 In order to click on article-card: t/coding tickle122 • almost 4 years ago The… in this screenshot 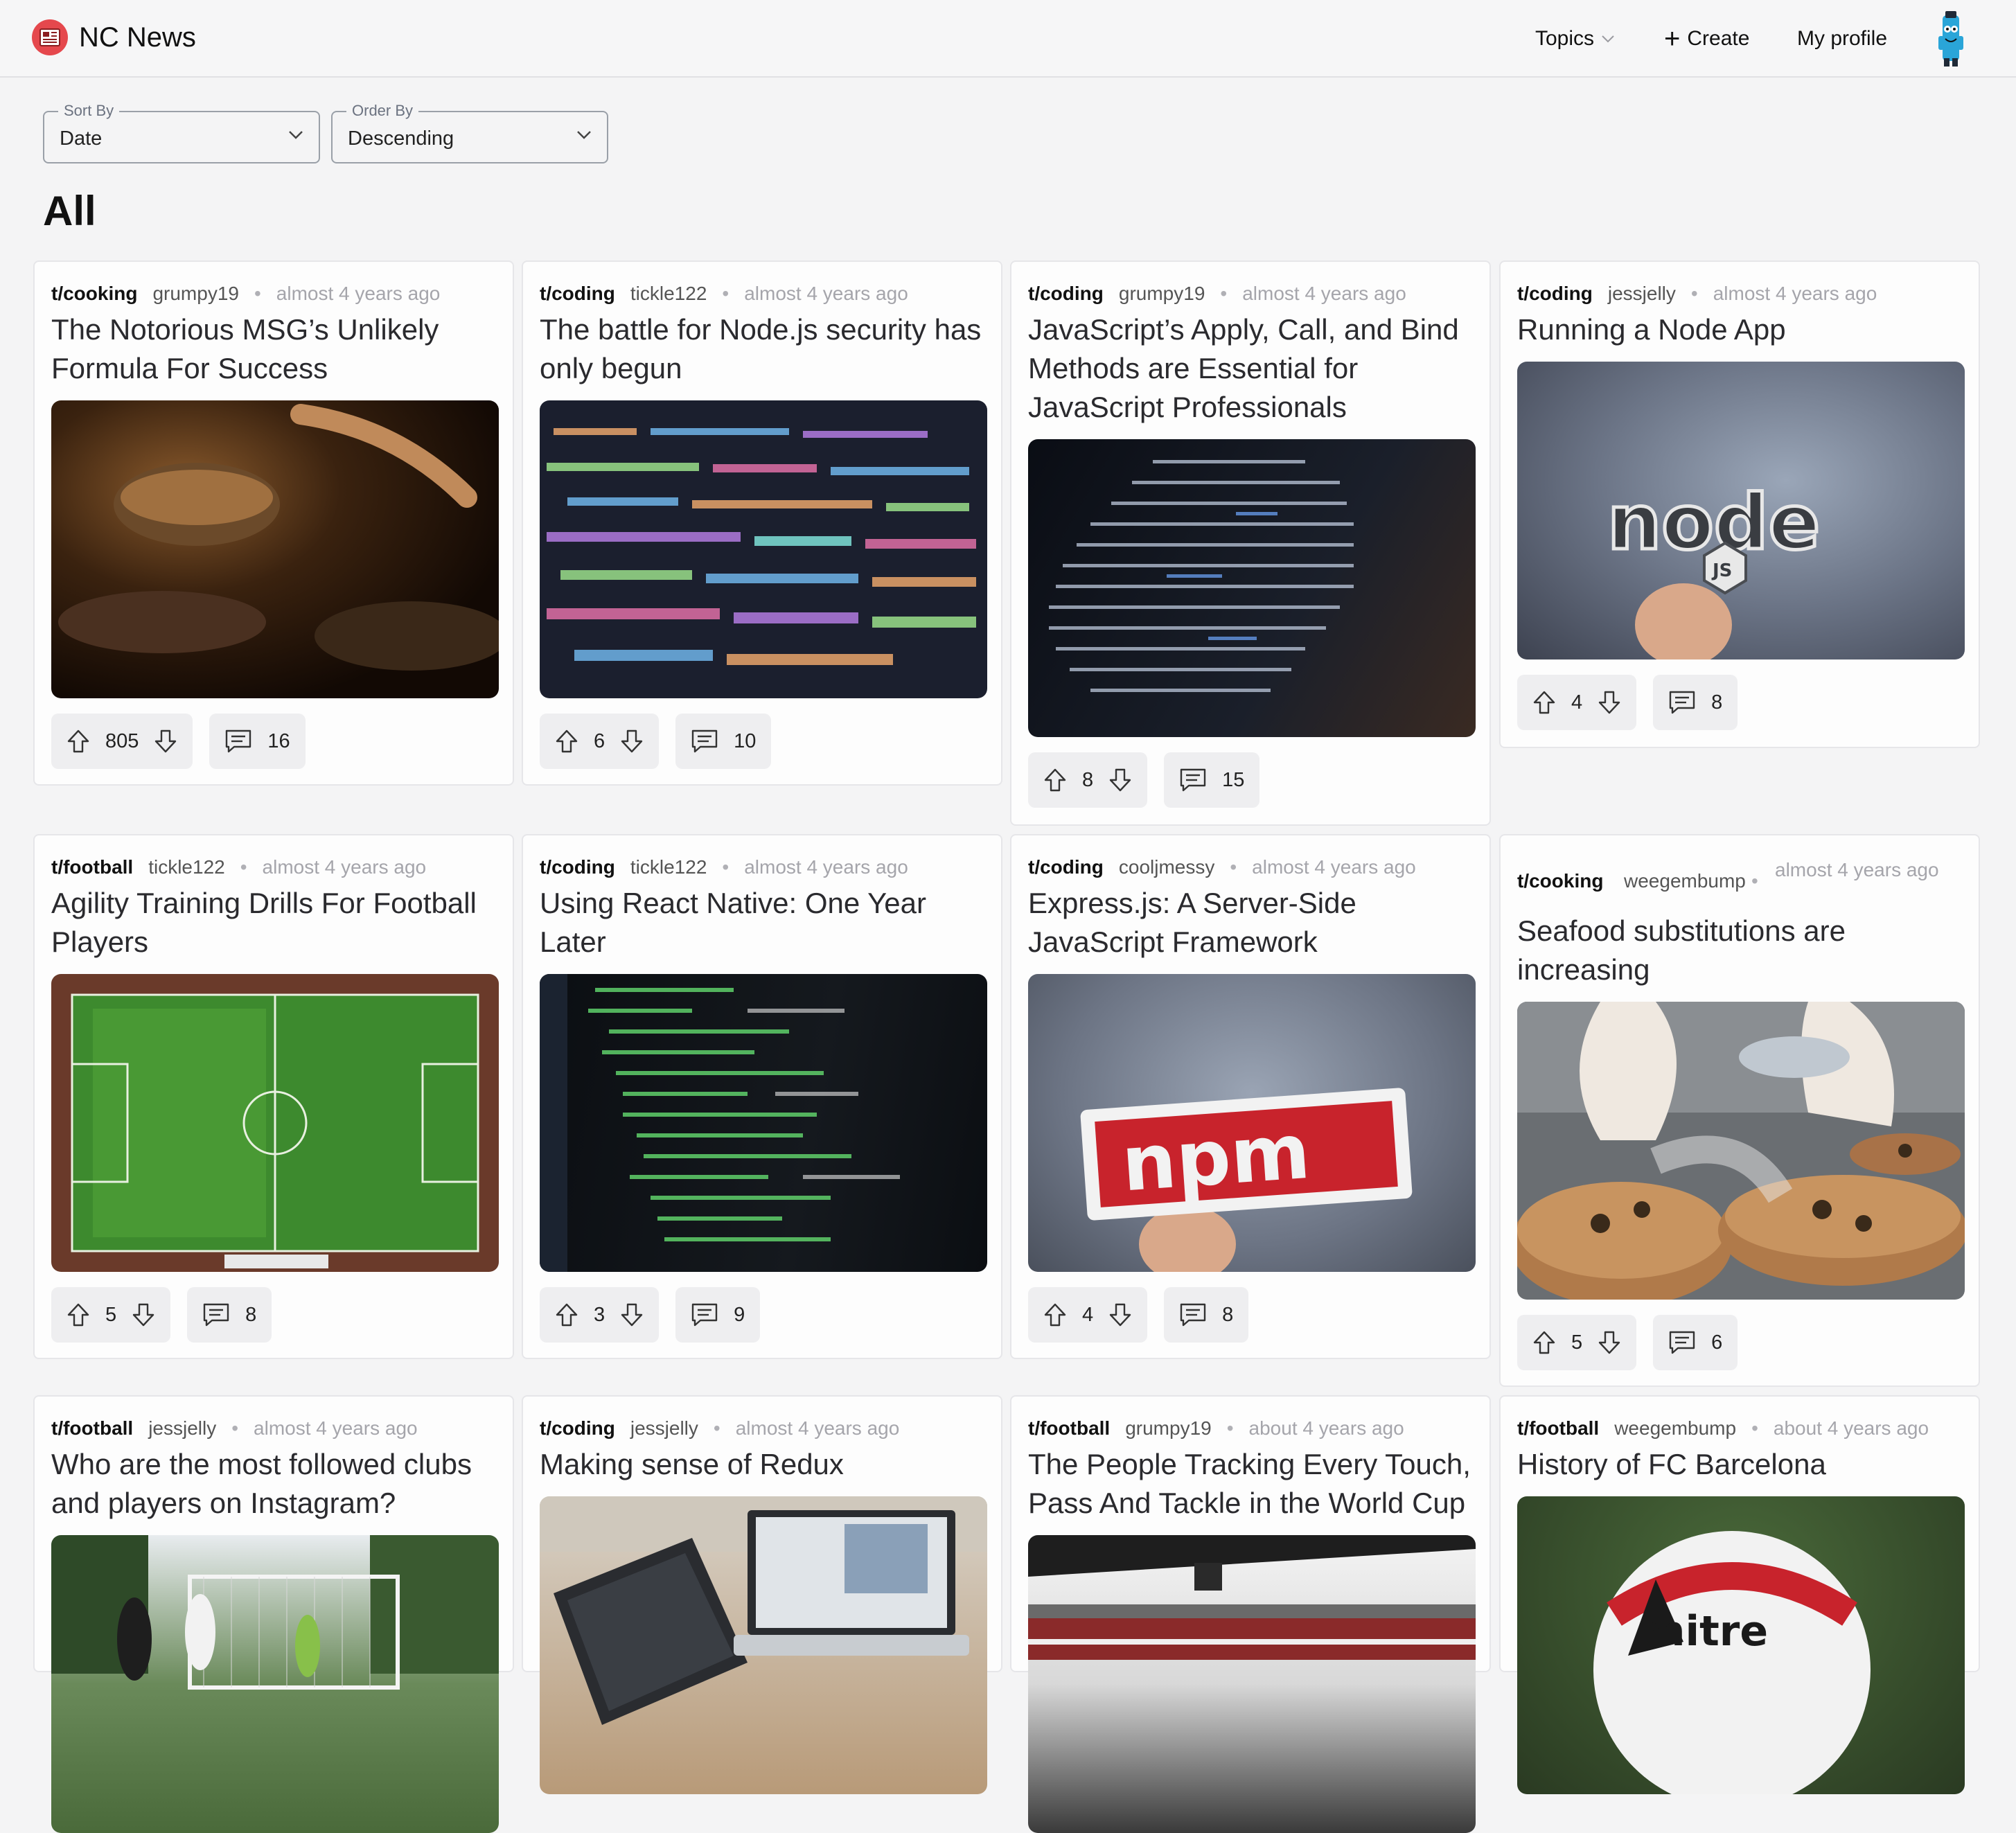, I will do `click(762, 523)`.